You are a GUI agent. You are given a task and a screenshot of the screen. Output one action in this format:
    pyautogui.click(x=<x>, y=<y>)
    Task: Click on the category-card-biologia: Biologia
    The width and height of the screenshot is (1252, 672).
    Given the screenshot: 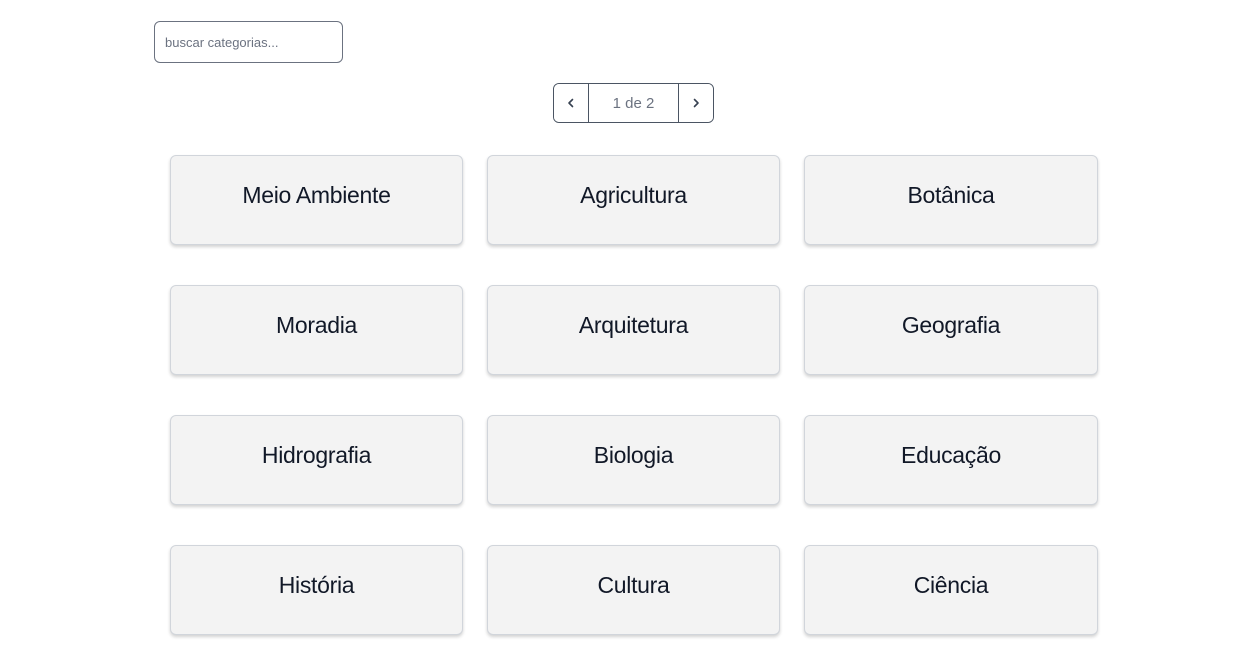 What is the action you would take?
    pyautogui.click(x=633, y=460)
    